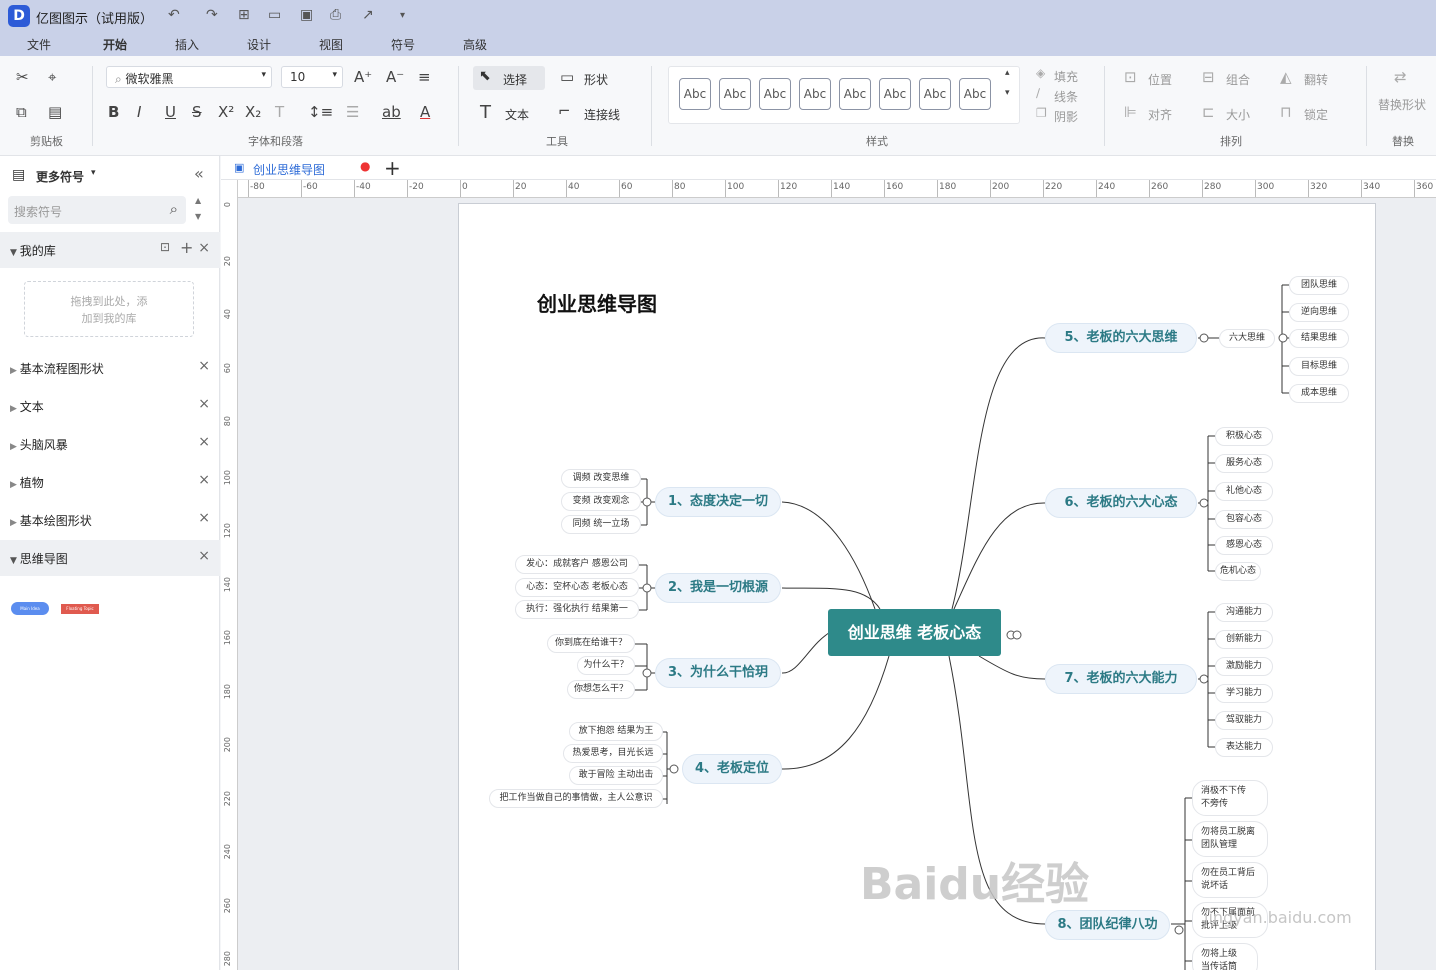  What do you see at coordinates (475, 44) in the screenshot?
I see `menu-advanced: 高级` at bounding box center [475, 44].